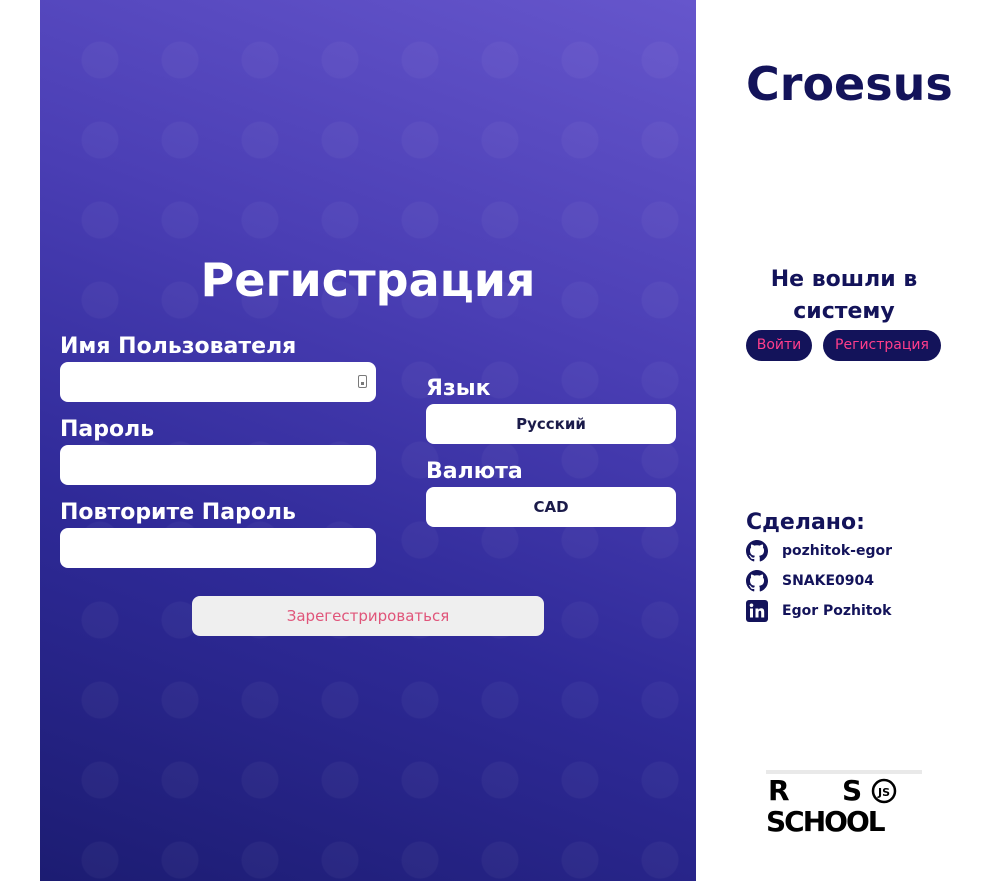 Image resolution: width=991 pixels, height=881 pixels. I want to click on language-select: Русский, so click(551, 424).